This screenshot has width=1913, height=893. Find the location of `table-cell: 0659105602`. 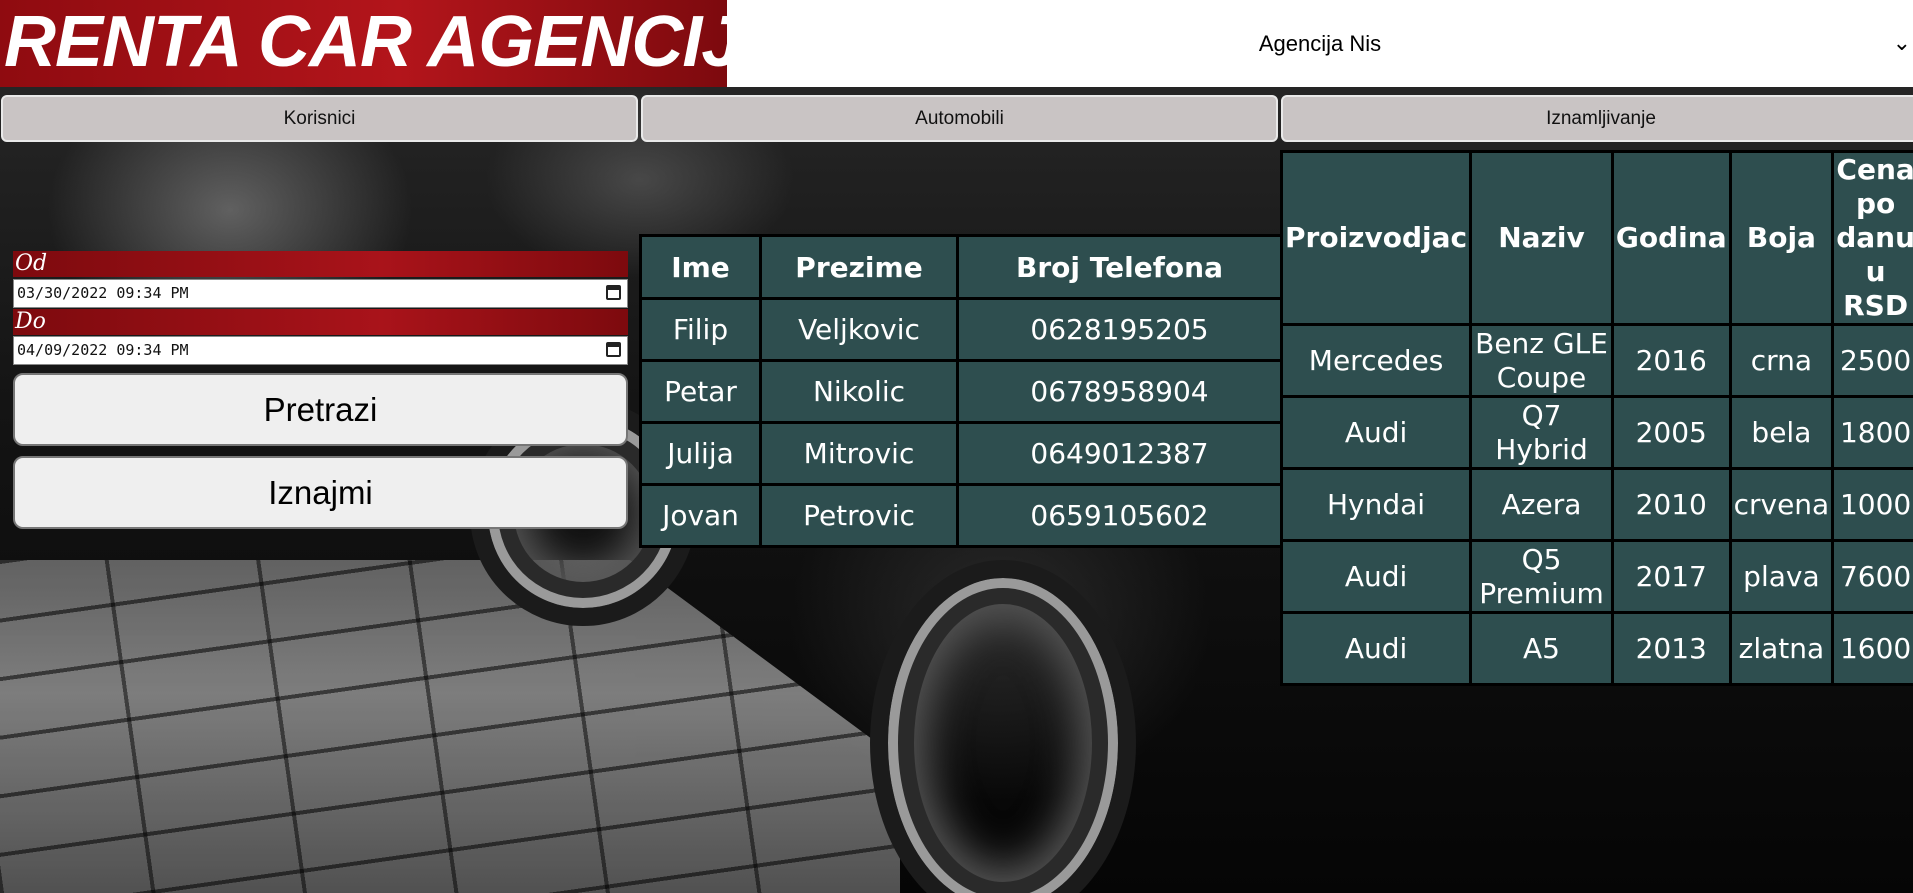

table-cell: 0659105602 is located at coordinates (1119, 515).